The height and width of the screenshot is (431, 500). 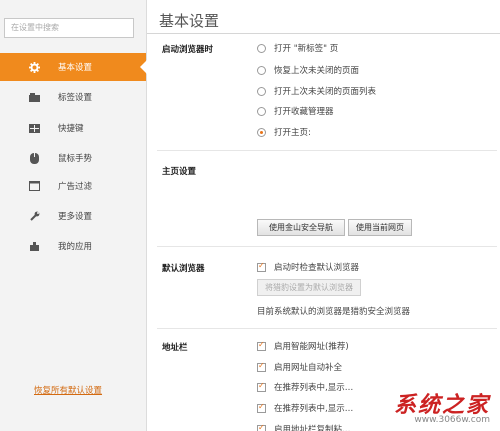 What do you see at coordinates (34, 186) in the screenshot?
I see `ad-filter-icon` at bounding box center [34, 186].